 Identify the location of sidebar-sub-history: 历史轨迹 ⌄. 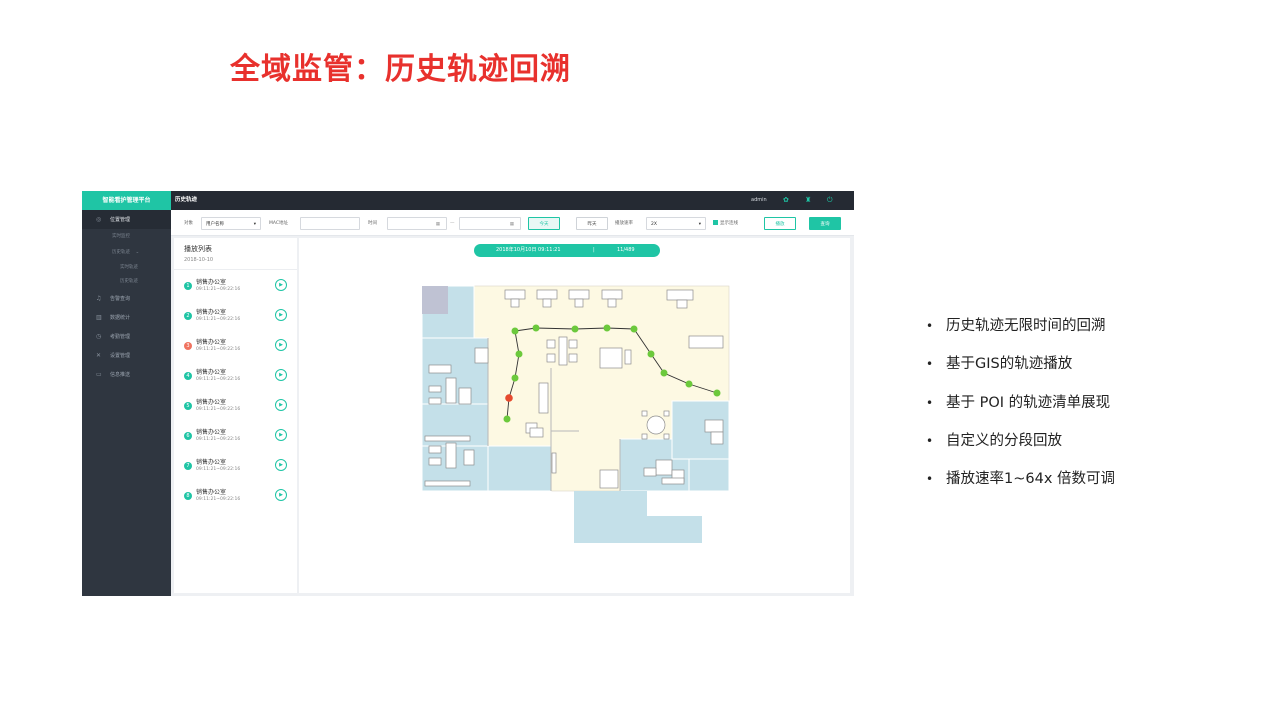
(126, 253).